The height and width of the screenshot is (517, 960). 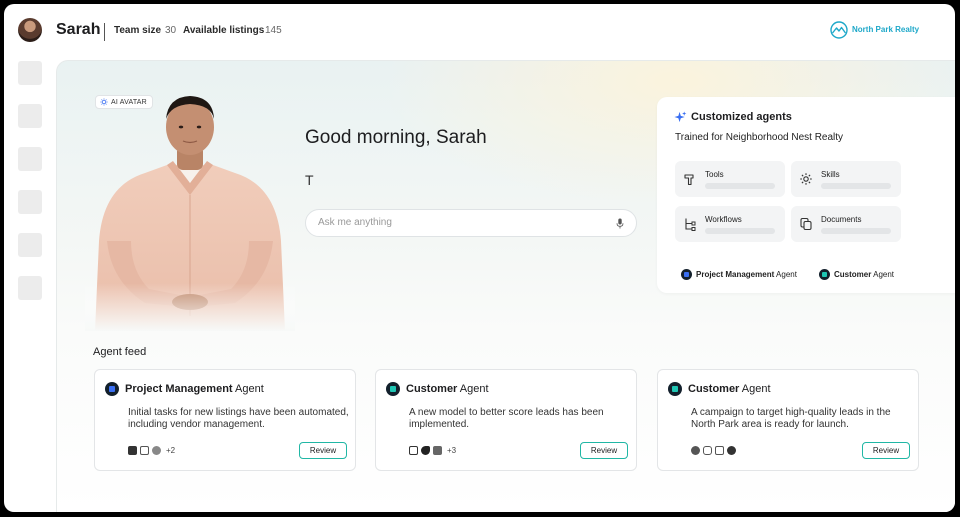 I want to click on agent-chip-name: Project Management, so click(x=735, y=274).